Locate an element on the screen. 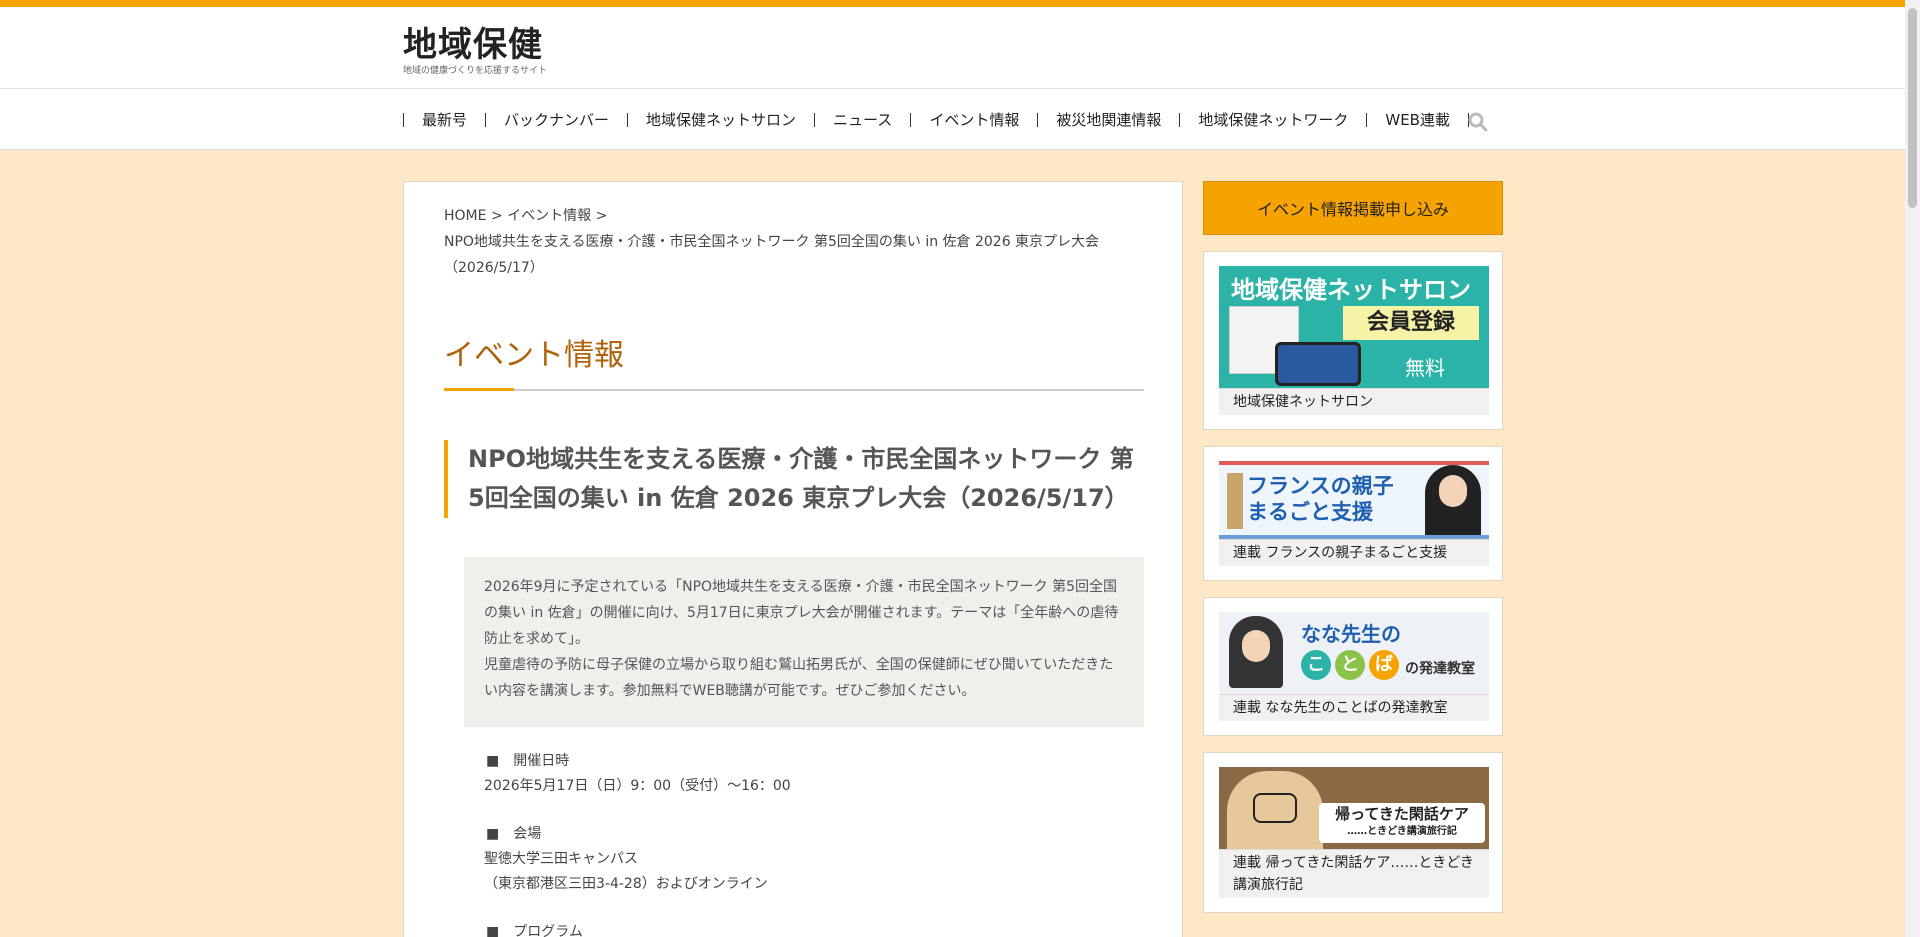 The height and width of the screenshot is (937, 1920). banner-char: と is located at coordinates (1350, 665).